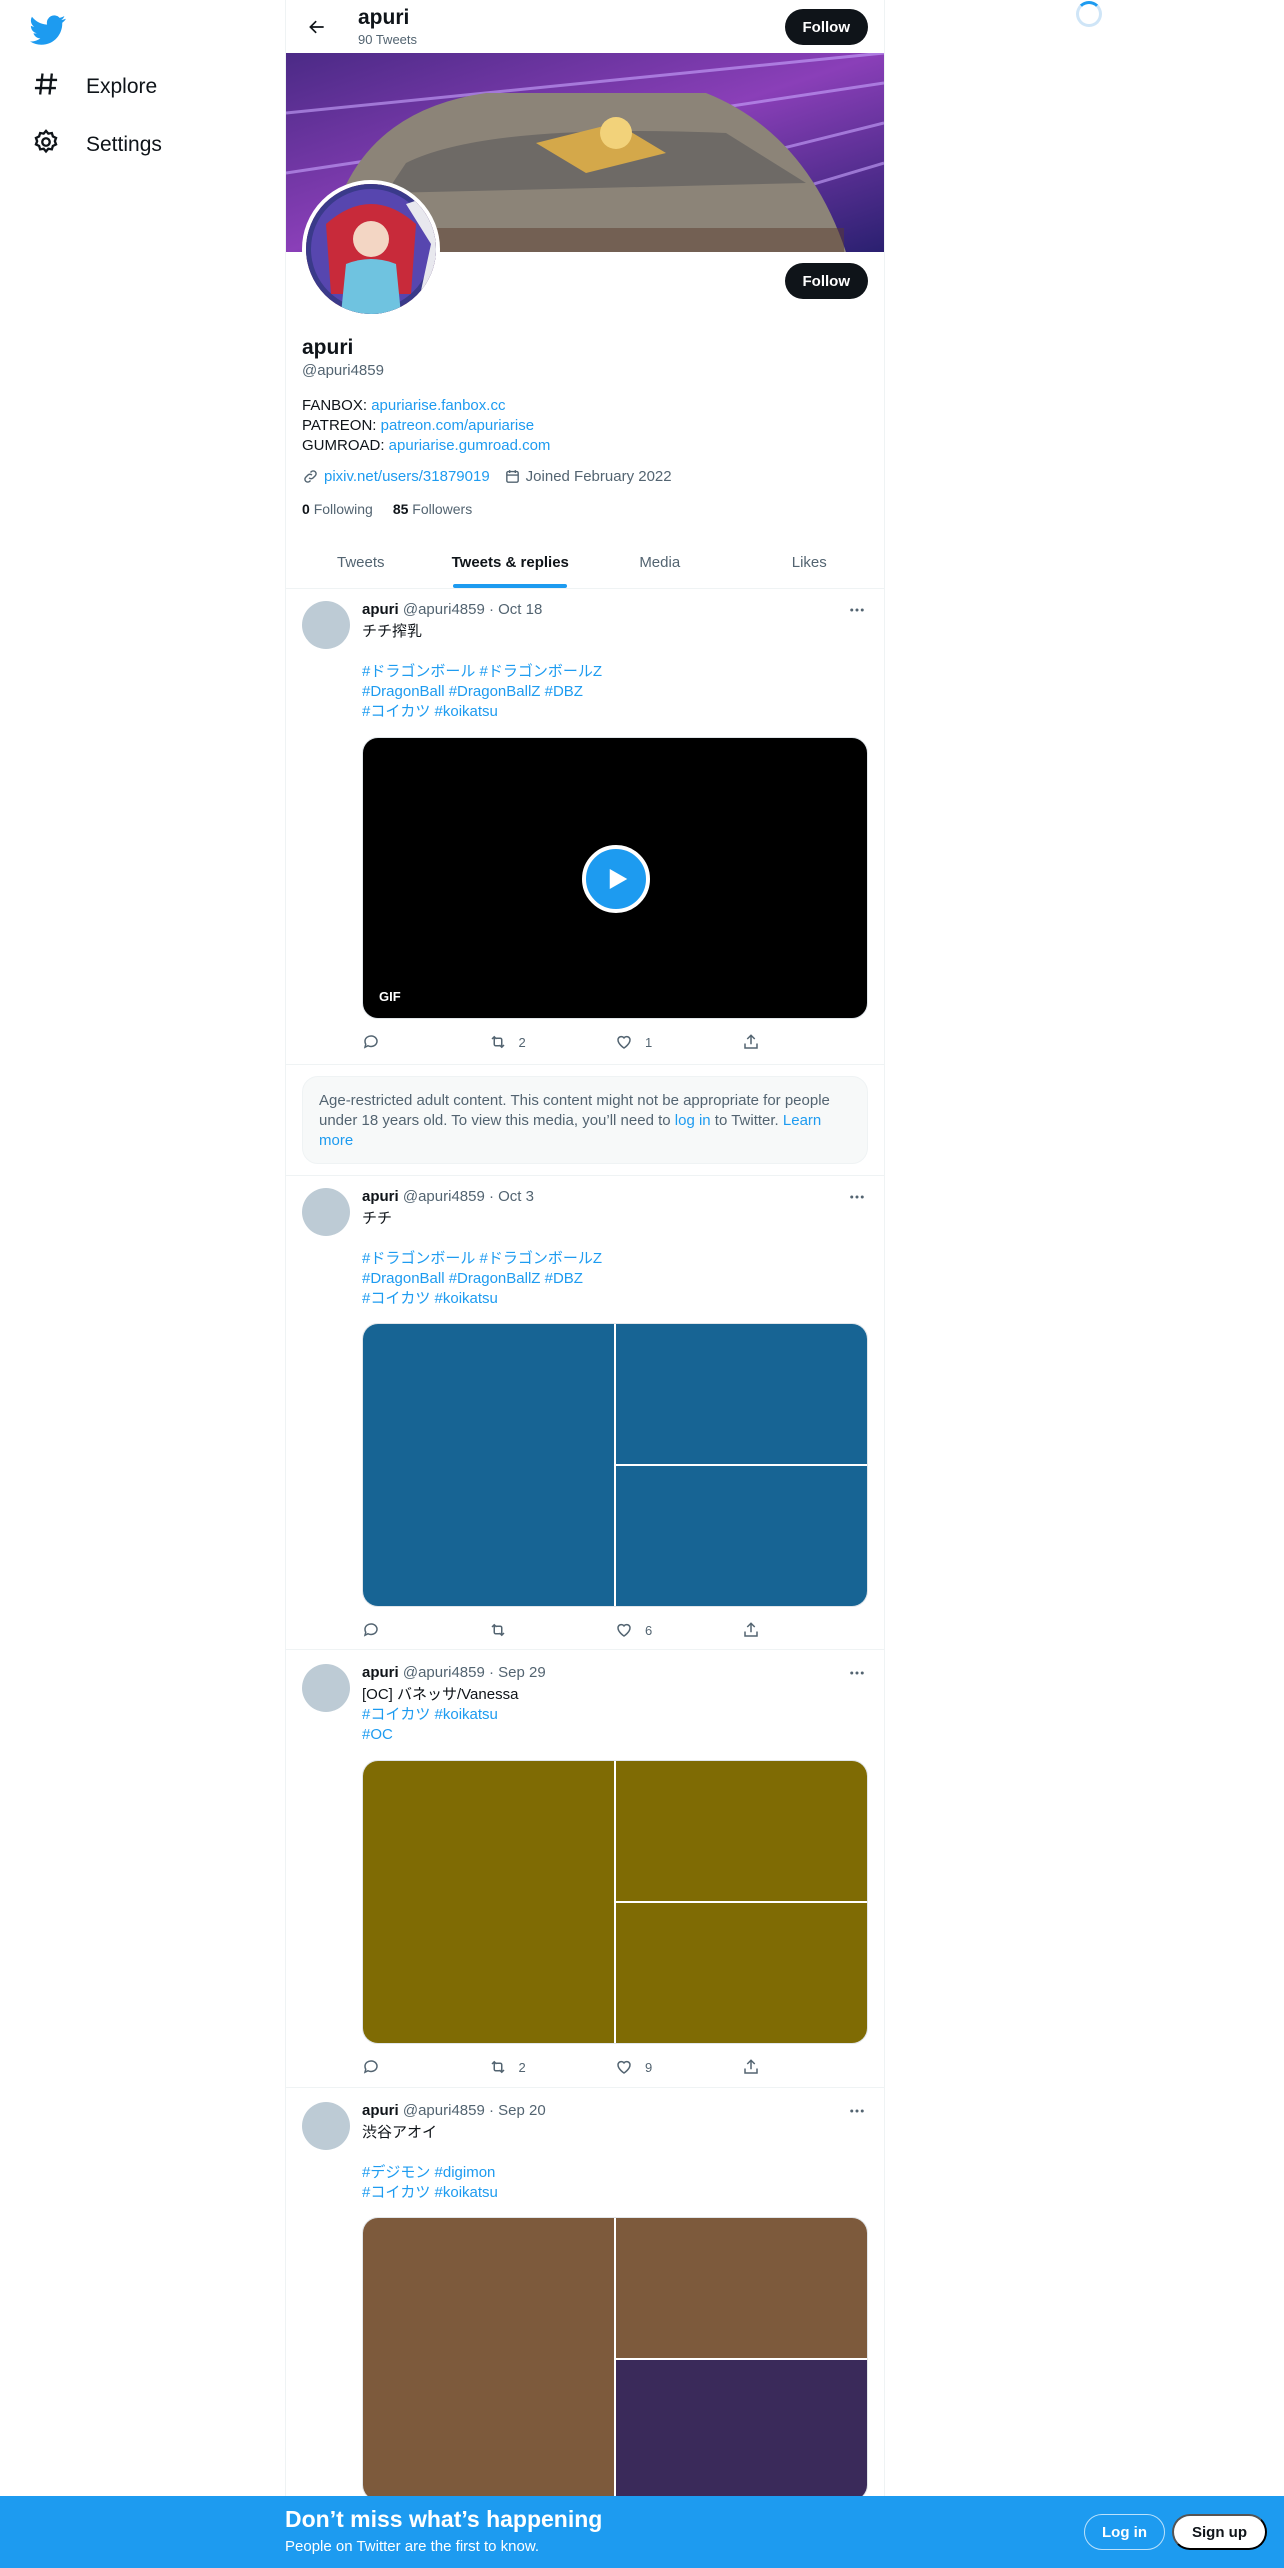 This screenshot has height=2568, width=1284. What do you see at coordinates (649, 1042) in the screenshot?
I see `like-count: 1` at bounding box center [649, 1042].